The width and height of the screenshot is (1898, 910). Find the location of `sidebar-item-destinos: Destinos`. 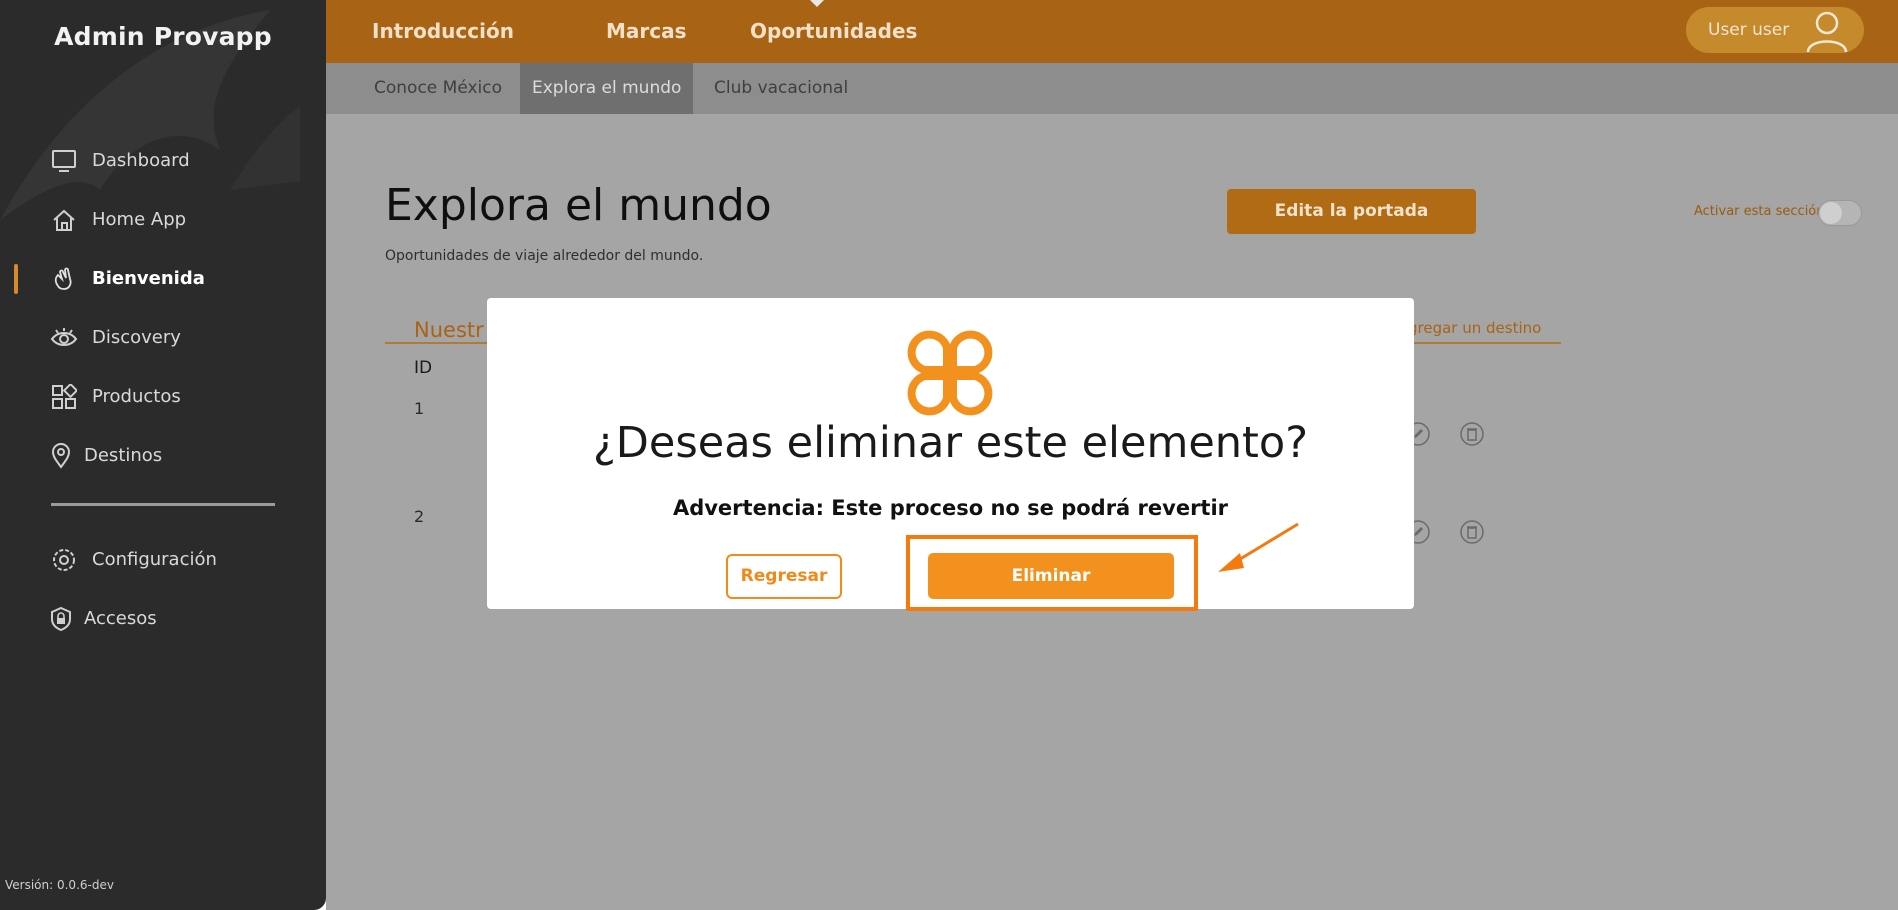

sidebar-item-destinos: Destinos is located at coordinates (163, 455).